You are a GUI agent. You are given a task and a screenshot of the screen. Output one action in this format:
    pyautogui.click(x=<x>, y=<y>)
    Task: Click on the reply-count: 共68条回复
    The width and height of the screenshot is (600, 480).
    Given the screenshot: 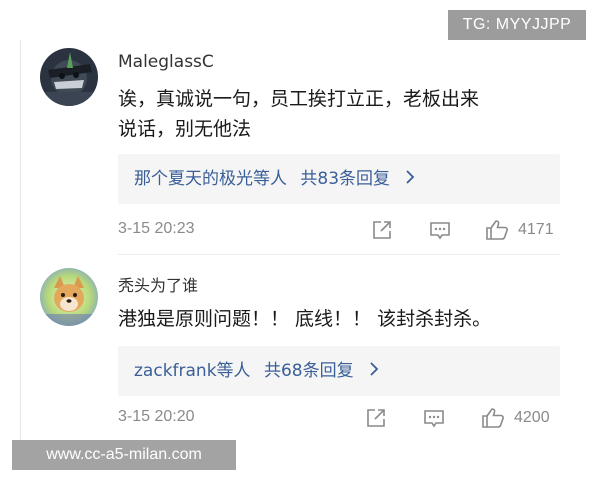 What is the action you would take?
    pyautogui.click(x=309, y=371)
    